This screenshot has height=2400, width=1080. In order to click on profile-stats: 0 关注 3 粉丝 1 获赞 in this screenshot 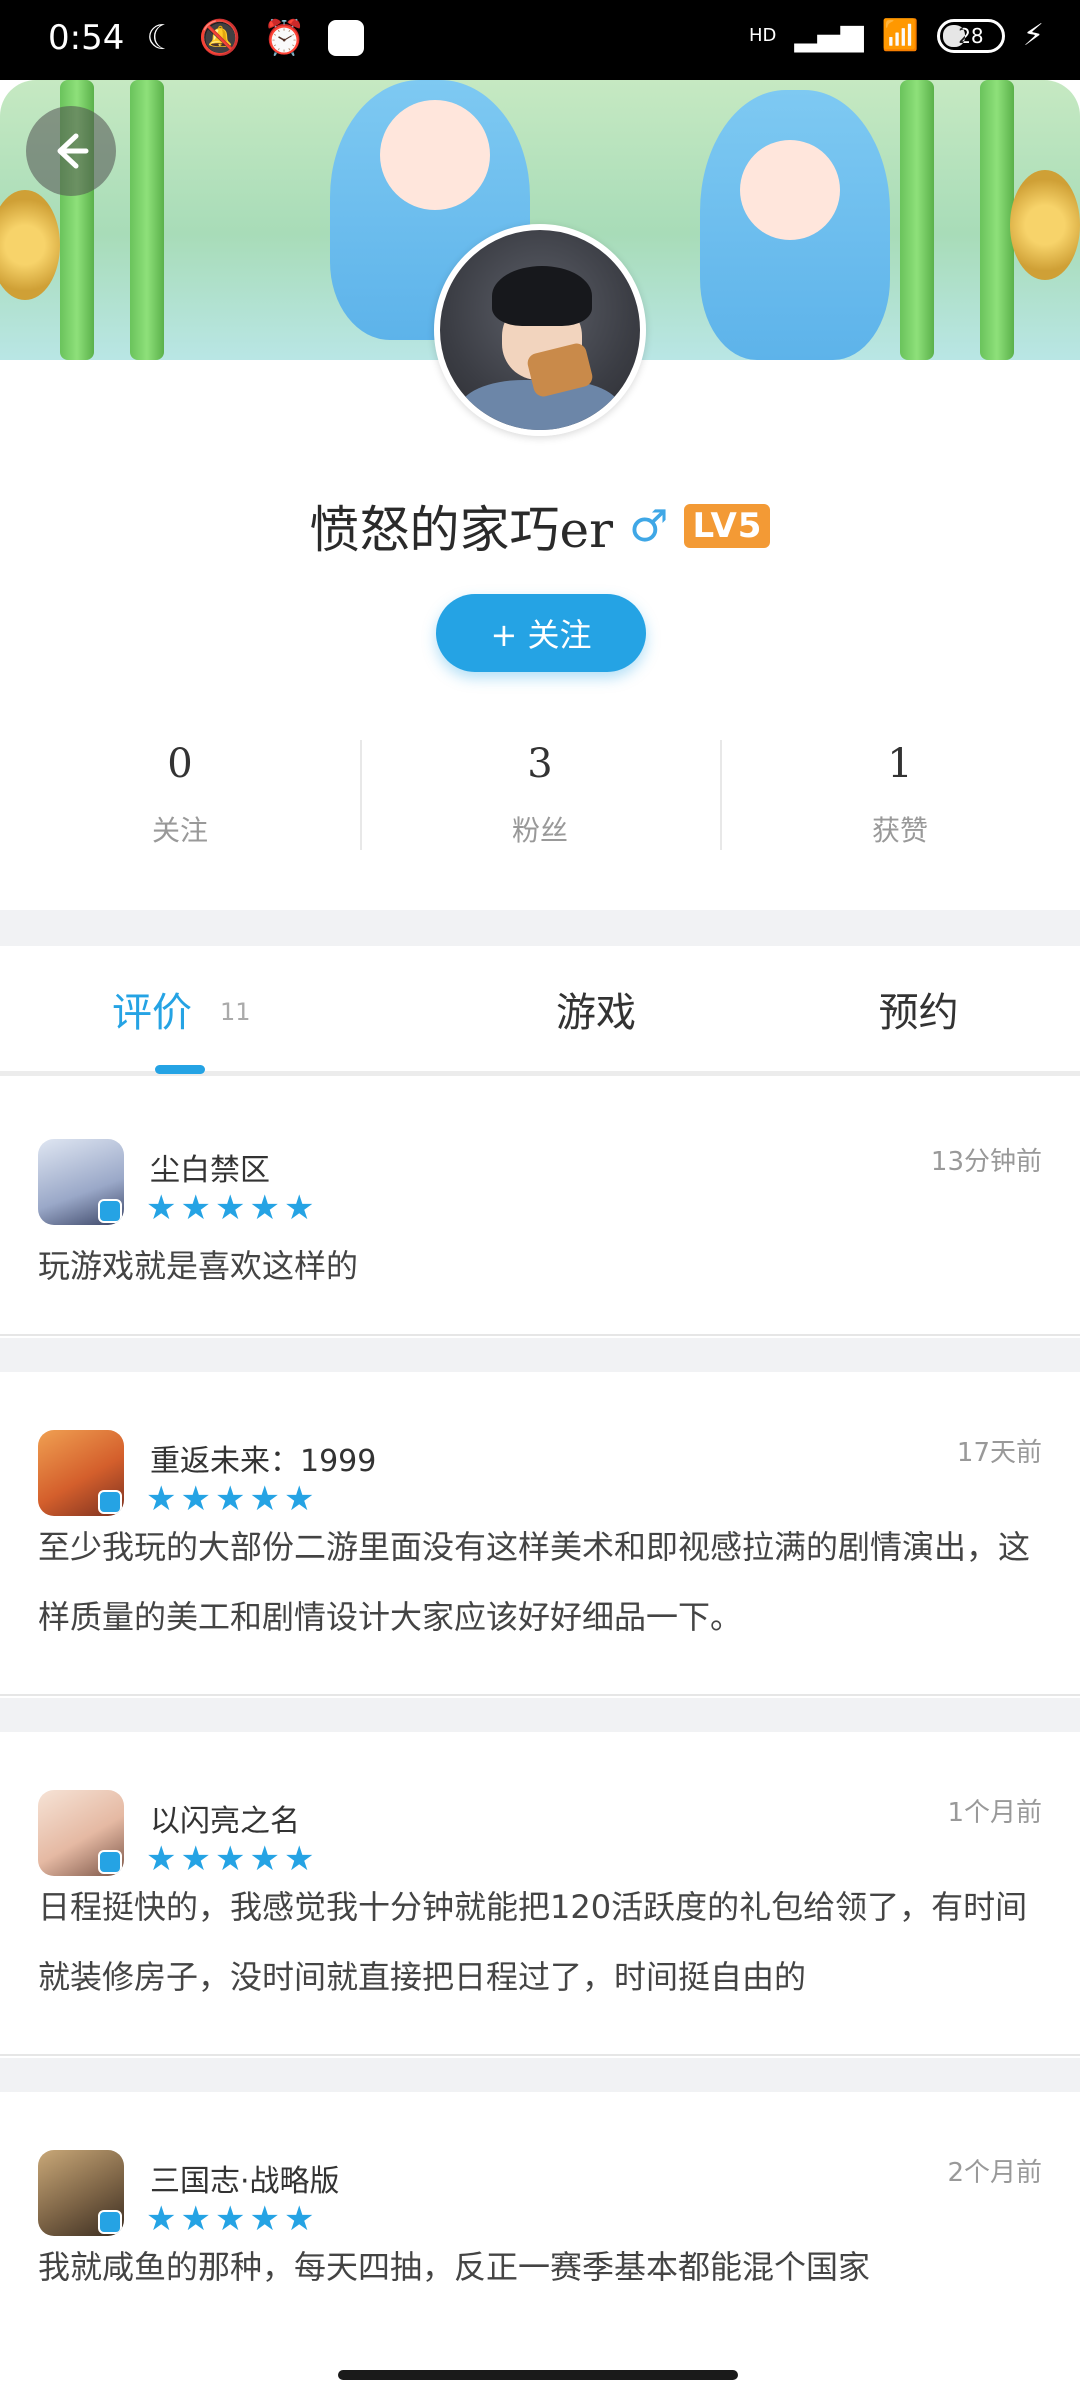, I will do `click(540, 795)`.